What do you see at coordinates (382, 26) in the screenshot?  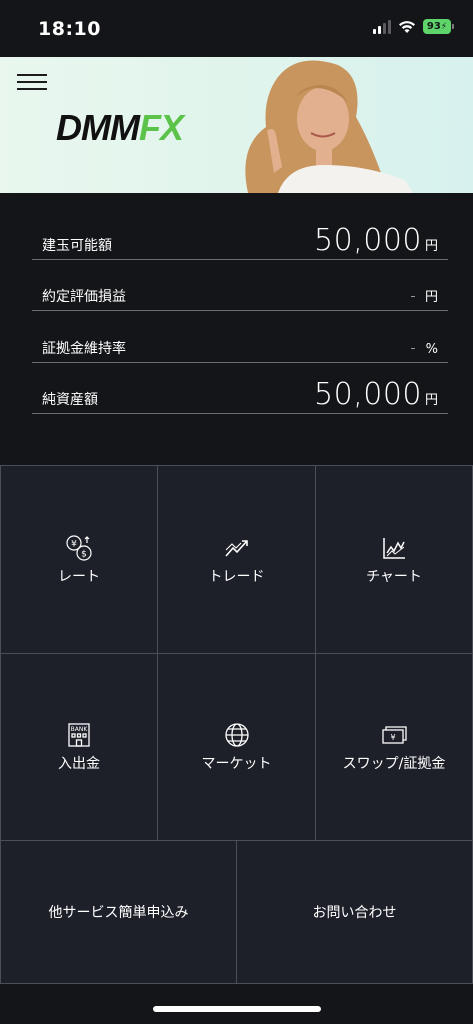 I see `cellular-signal-icon` at bounding box center [382, 26].